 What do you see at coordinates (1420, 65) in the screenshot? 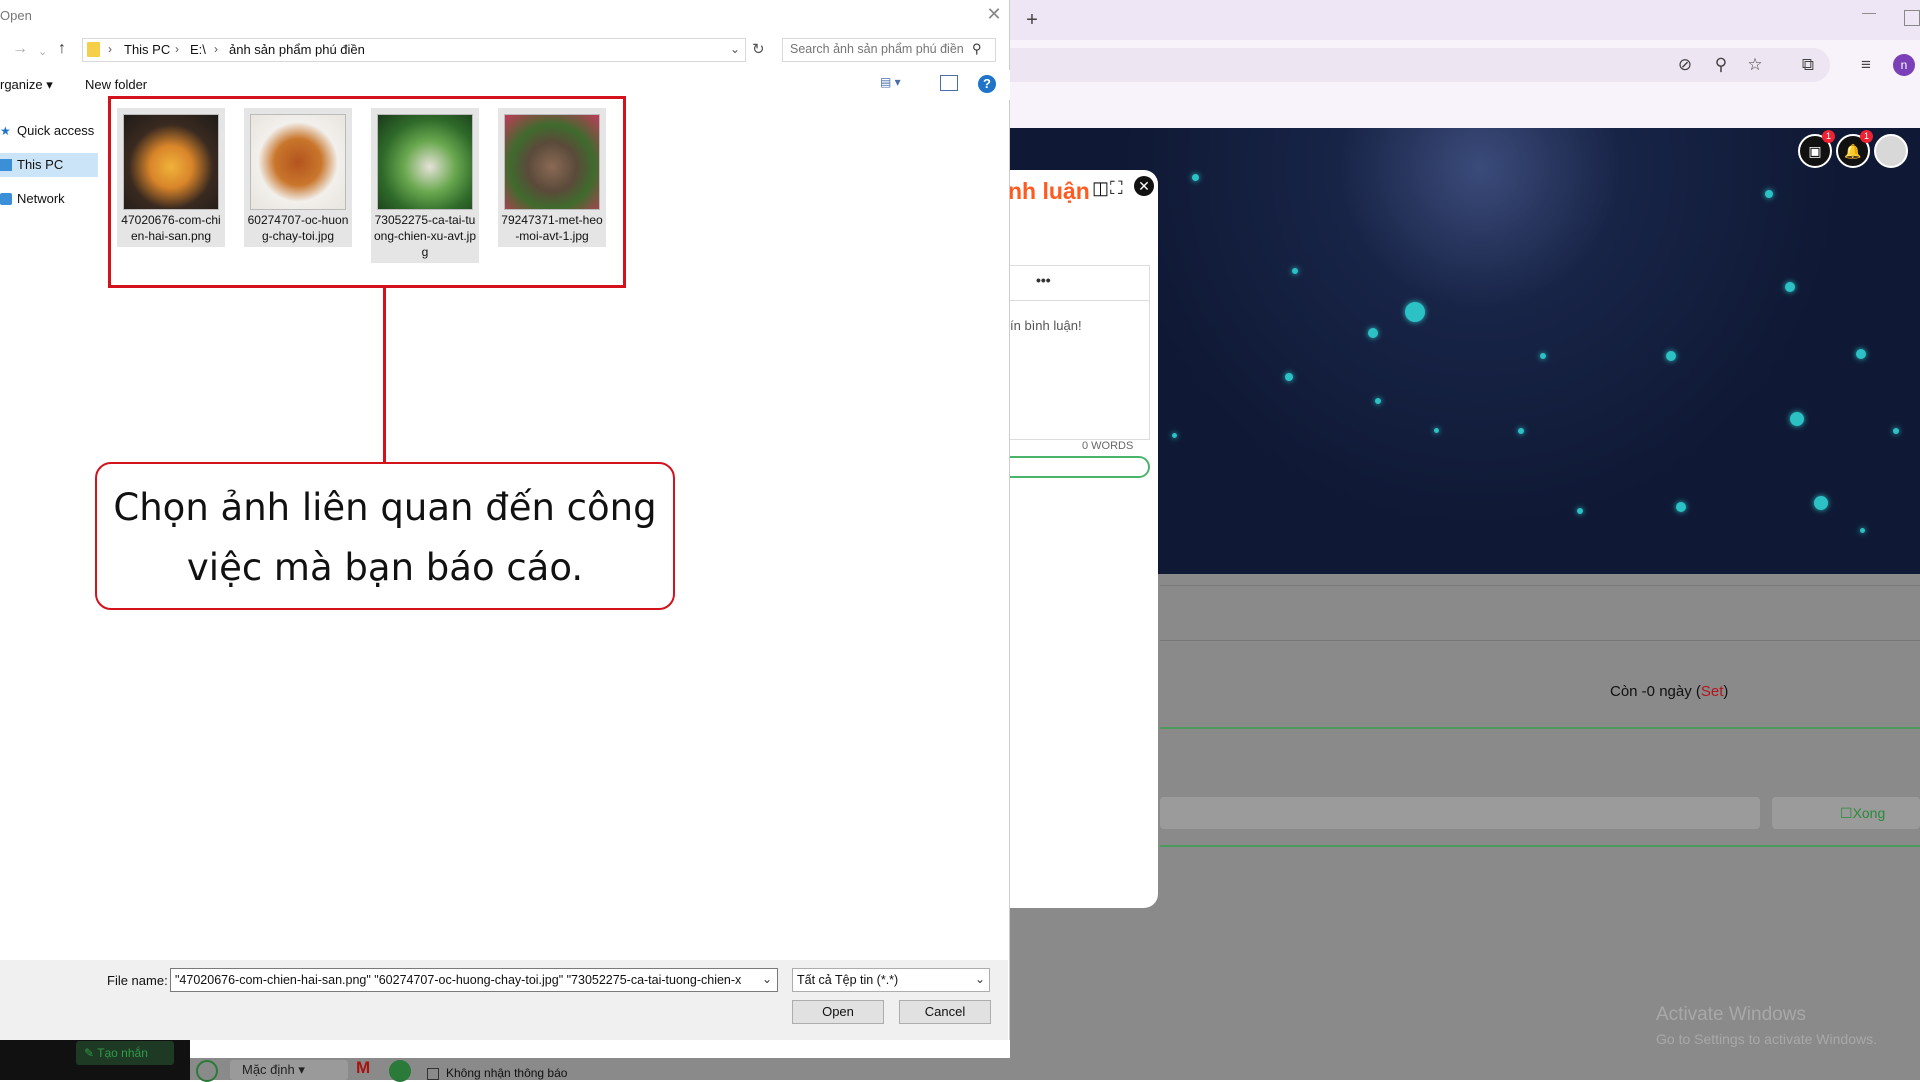
I see `address-omnibox` at bounding box center [1420, 65].